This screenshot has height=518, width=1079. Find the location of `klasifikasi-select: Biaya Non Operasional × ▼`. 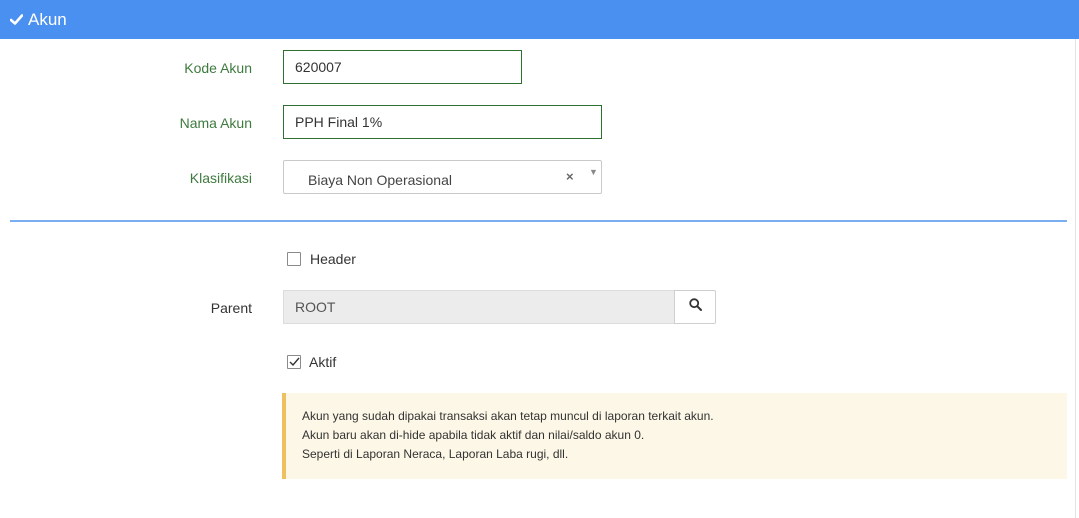

klasifikasi-select: Biaya Non Operasional × ▼ is located at coordinates (442, 177).